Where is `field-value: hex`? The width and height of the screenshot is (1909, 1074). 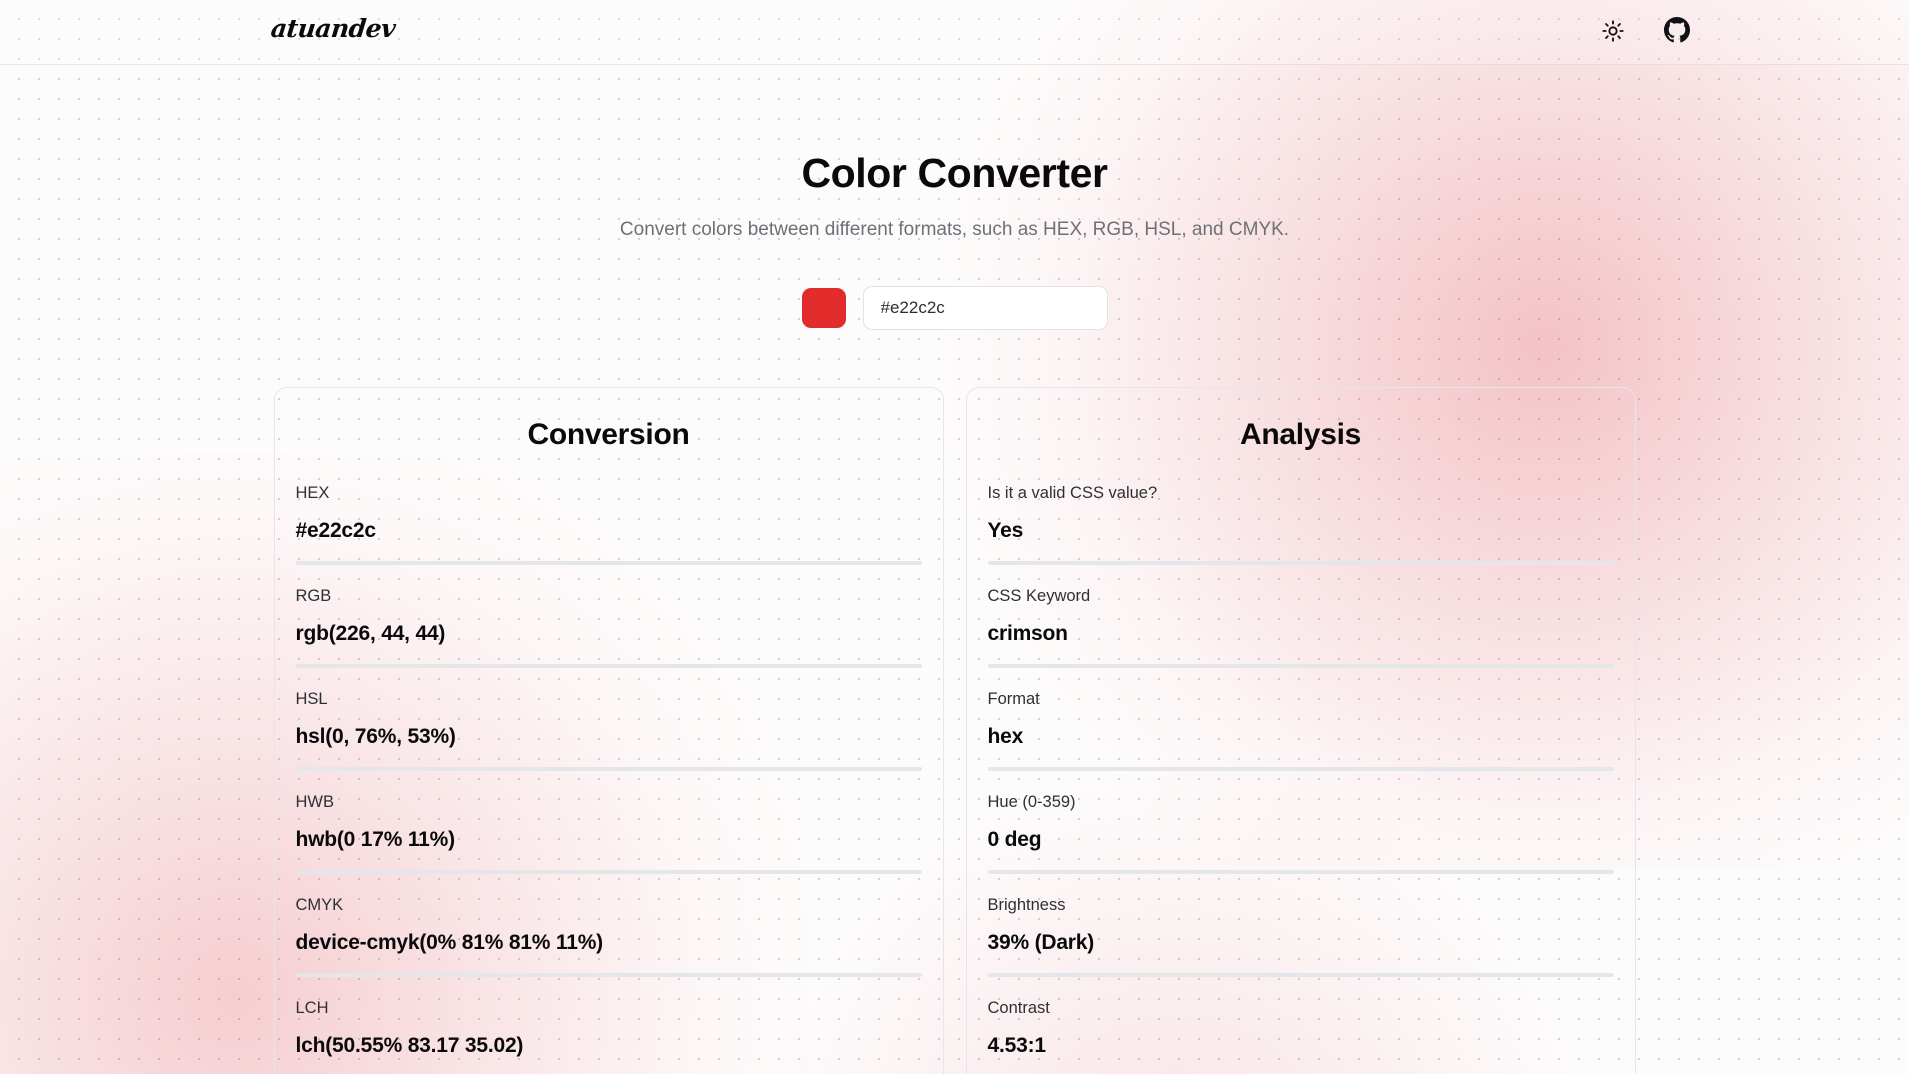
field-value: hex is located at coordinates (1301, 737).